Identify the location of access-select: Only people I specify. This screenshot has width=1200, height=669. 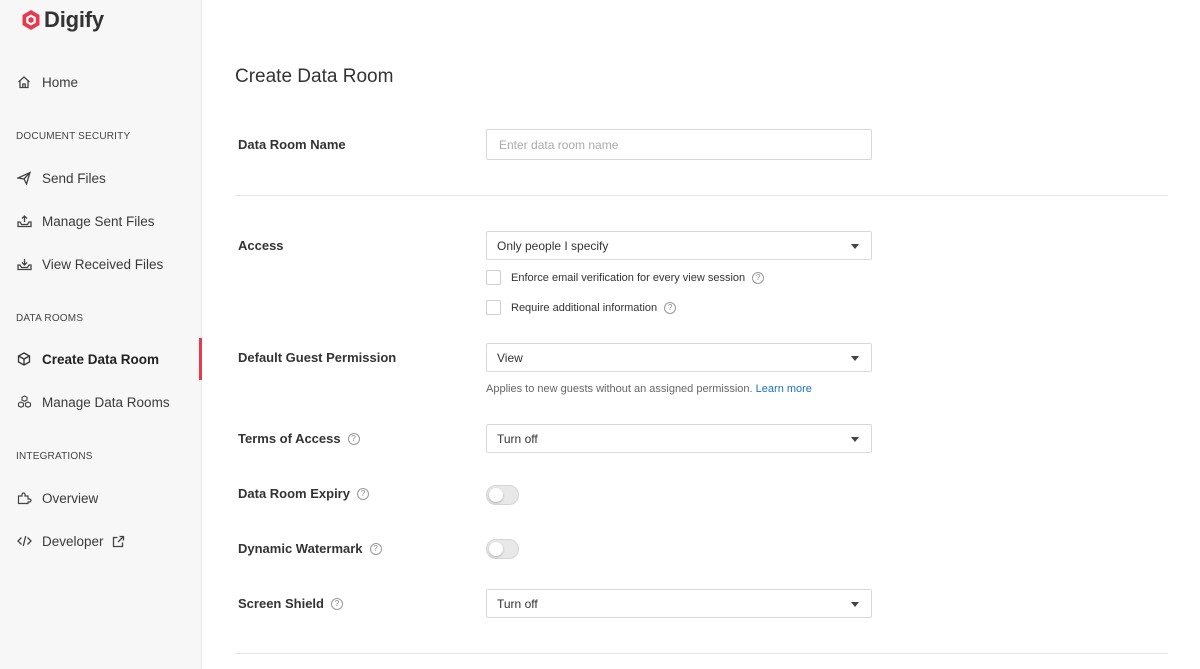
(679, 245).